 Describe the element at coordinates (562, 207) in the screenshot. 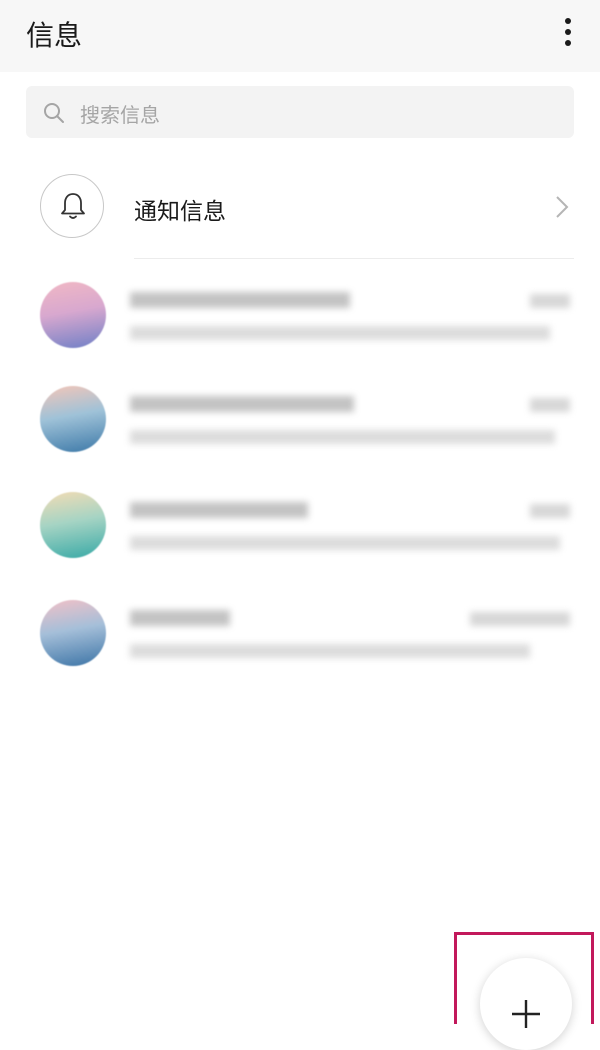

I see `chevron-right-icon` at that location.